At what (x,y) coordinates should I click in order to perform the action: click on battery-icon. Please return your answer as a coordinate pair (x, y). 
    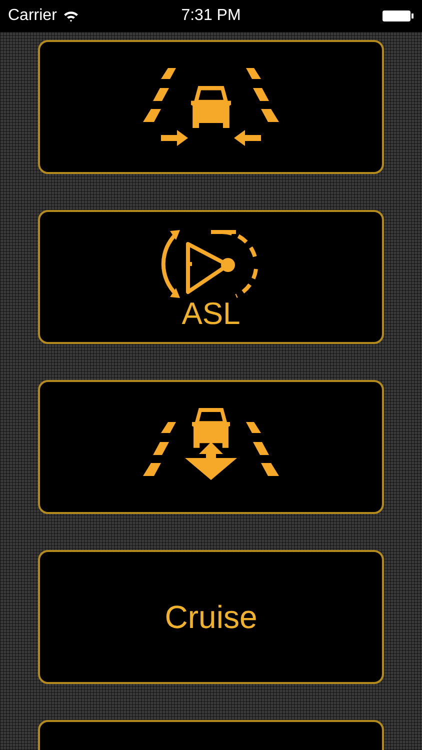
    Looking at the image, I should click on (398, 16).